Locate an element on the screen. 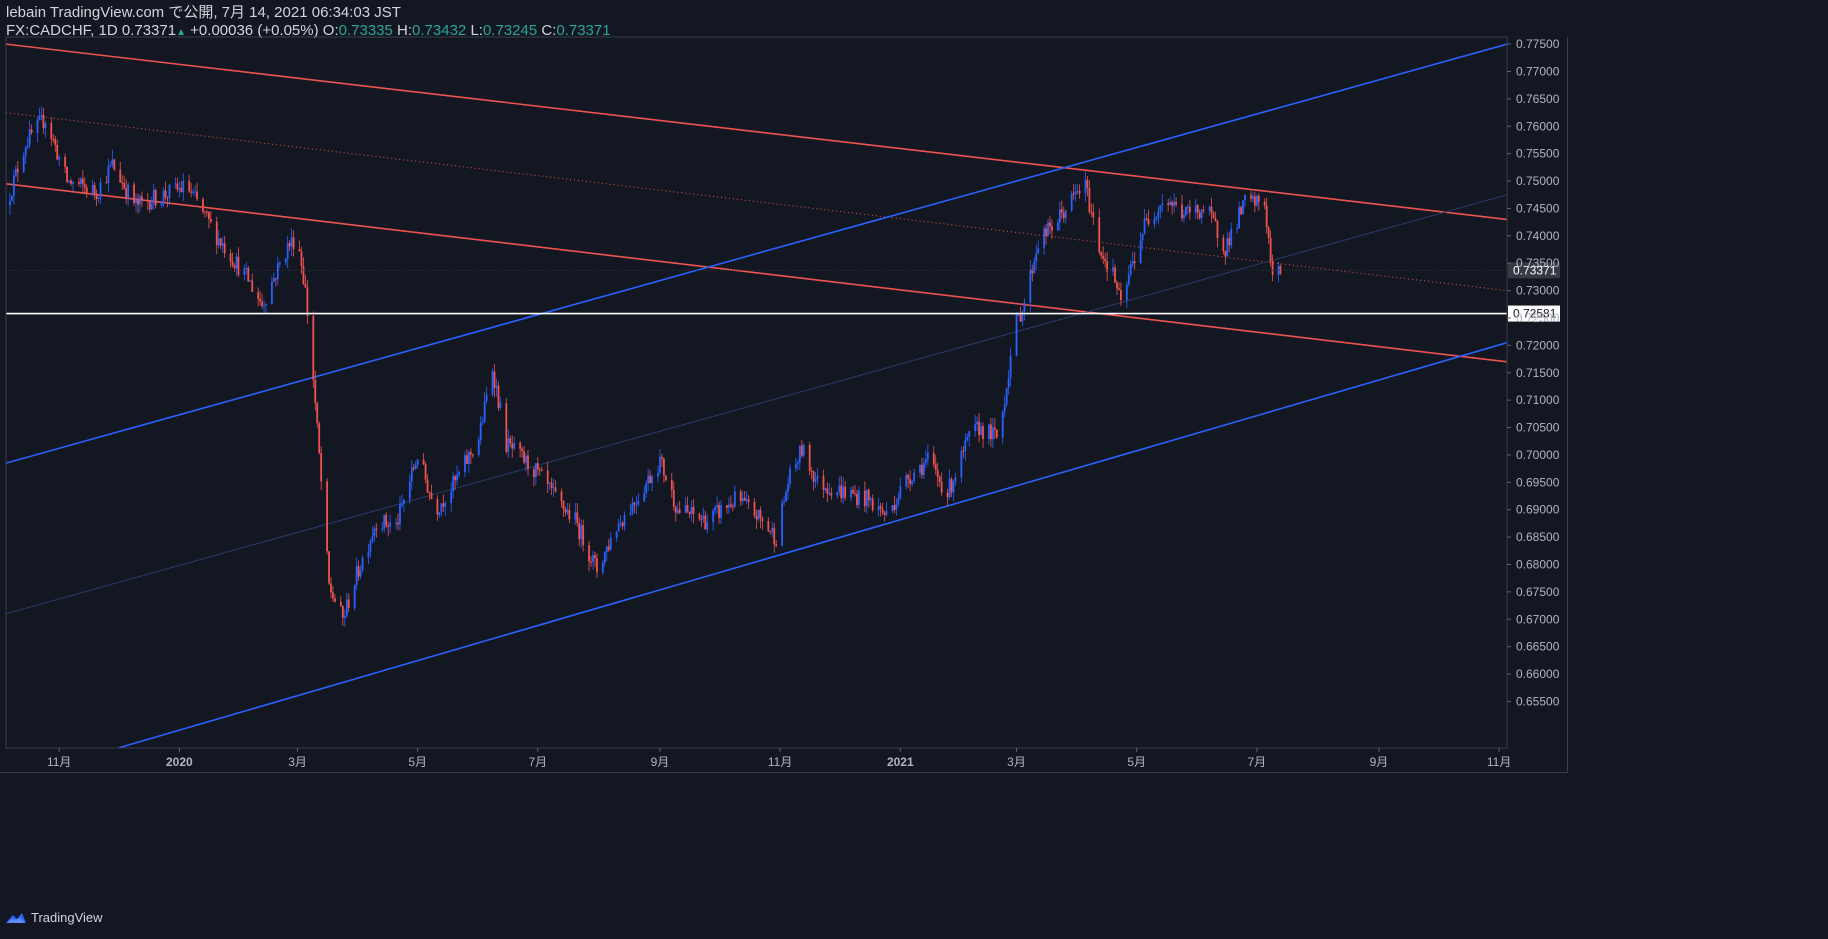 This screenshot has height=939, width=1828. brand-name: TradingView is located at coordinates (67, 917).